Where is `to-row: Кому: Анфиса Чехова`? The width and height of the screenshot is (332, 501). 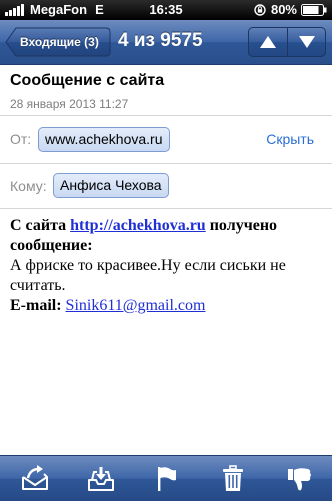
to-row: Кому: Анфиса Чехова is located at coordinates (166, 186).